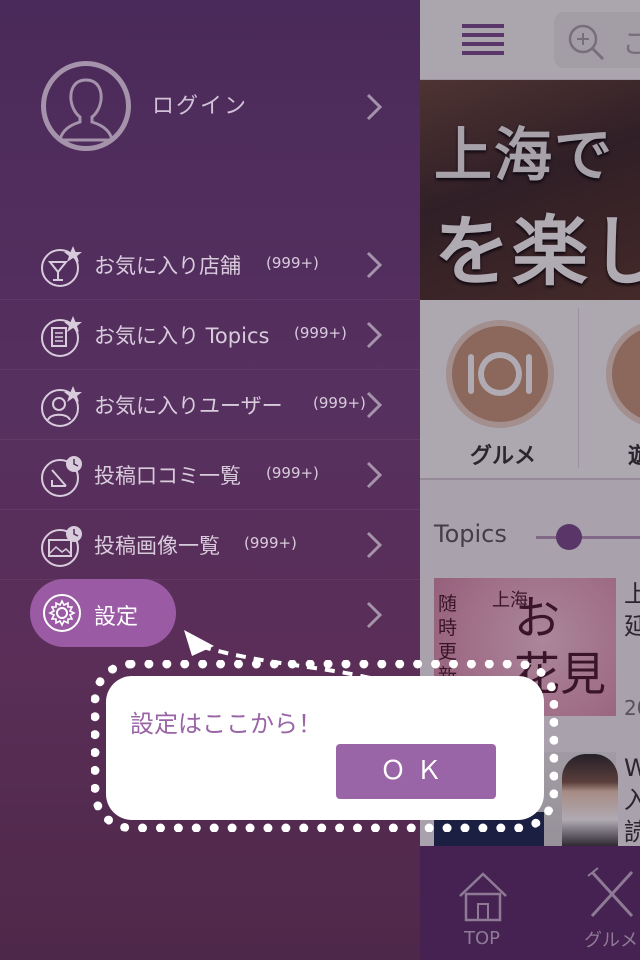 Image resolution: width=640 pixels, height=960 pixels. What do you see at coordinates (62, 406) in the screenshot?
I see `favorite-user-icon` at bounding box center [62, 406].